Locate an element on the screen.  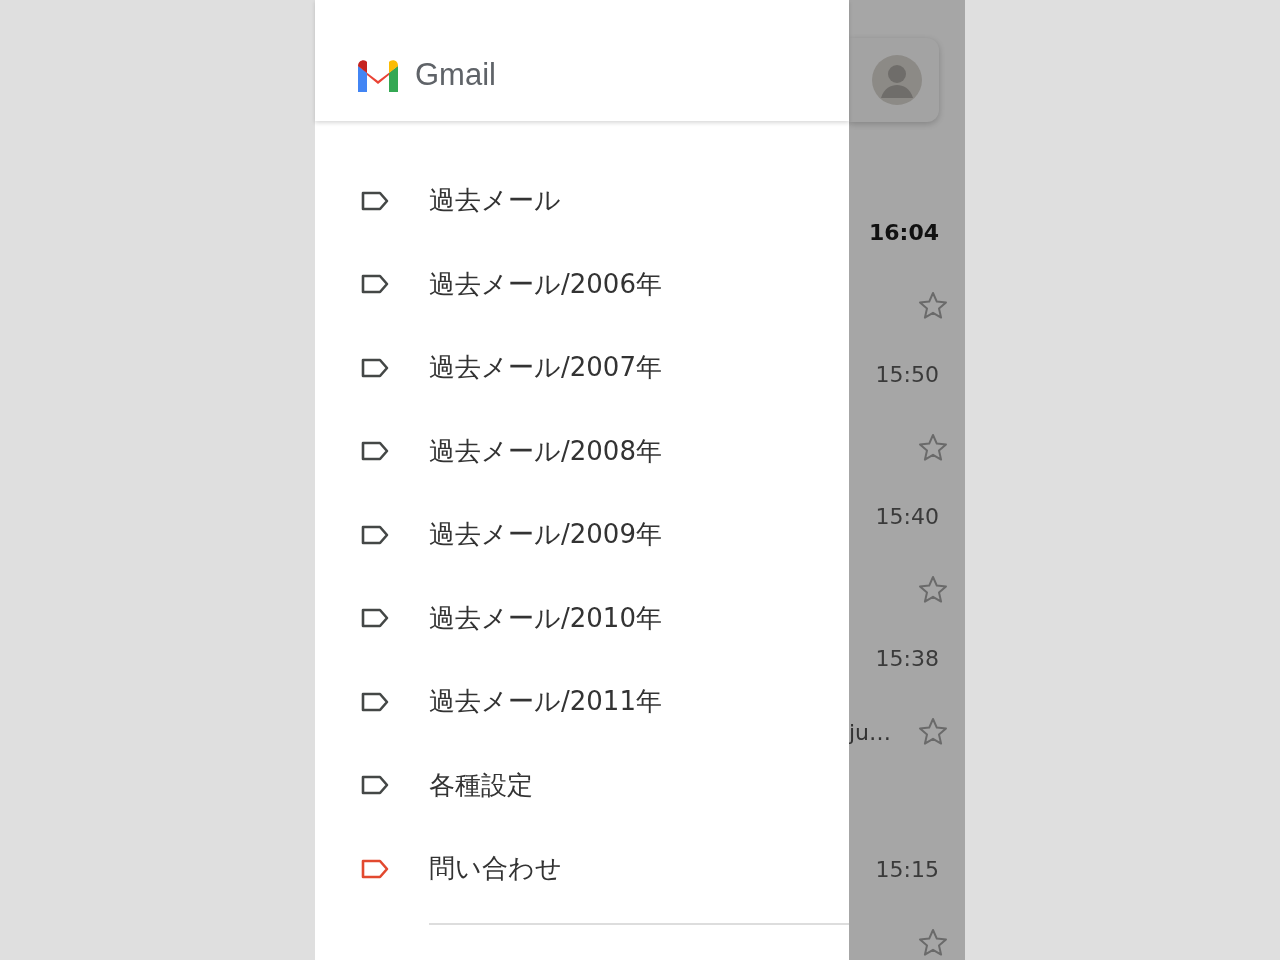
label-item: 過去メール/2009年 is located at coordinates (582, 535).